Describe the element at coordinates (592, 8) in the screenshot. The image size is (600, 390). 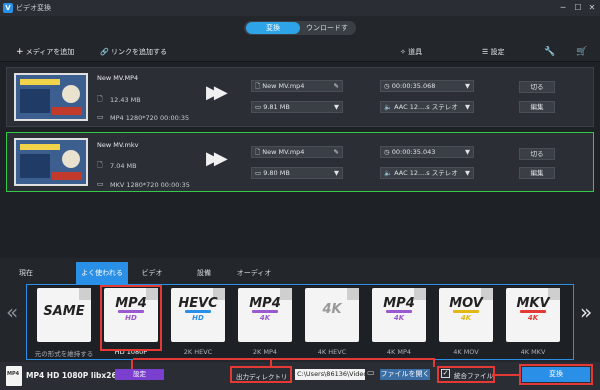
I see `close-button: ✕` at that location.